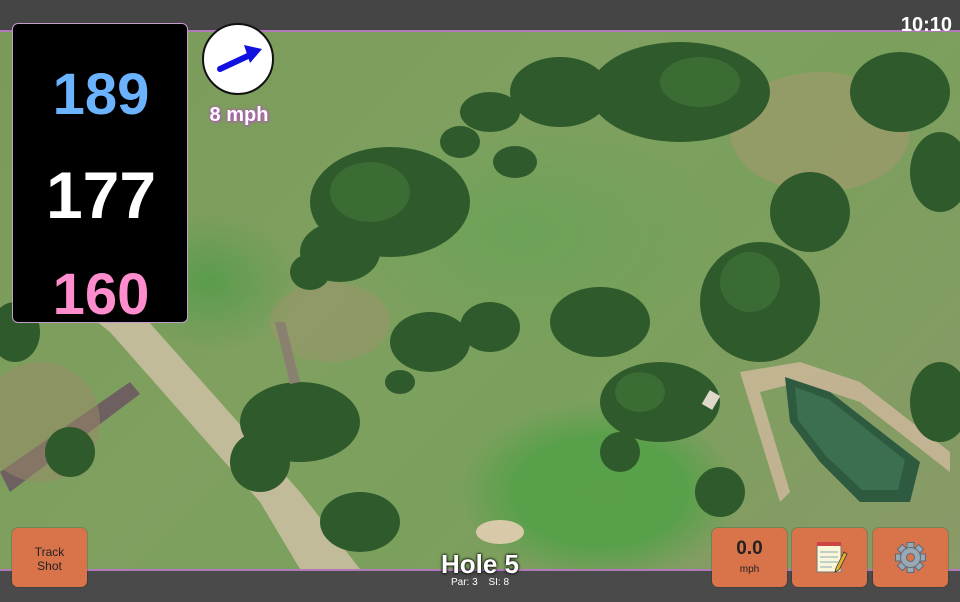  What do you see at coordinates (749, 569) in the screenshot?
I see `speed-unit: mph` at bounding box center [749, 569].